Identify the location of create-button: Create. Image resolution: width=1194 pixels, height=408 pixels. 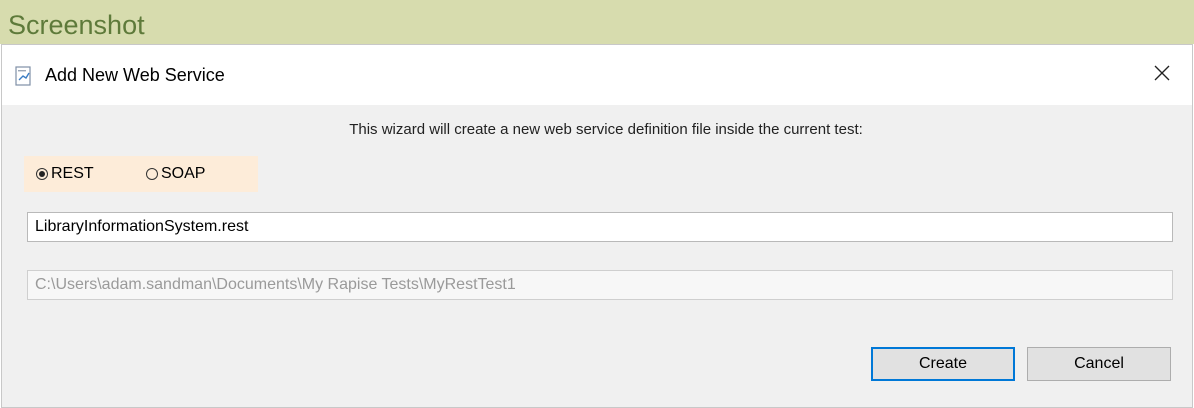
(943, 364).